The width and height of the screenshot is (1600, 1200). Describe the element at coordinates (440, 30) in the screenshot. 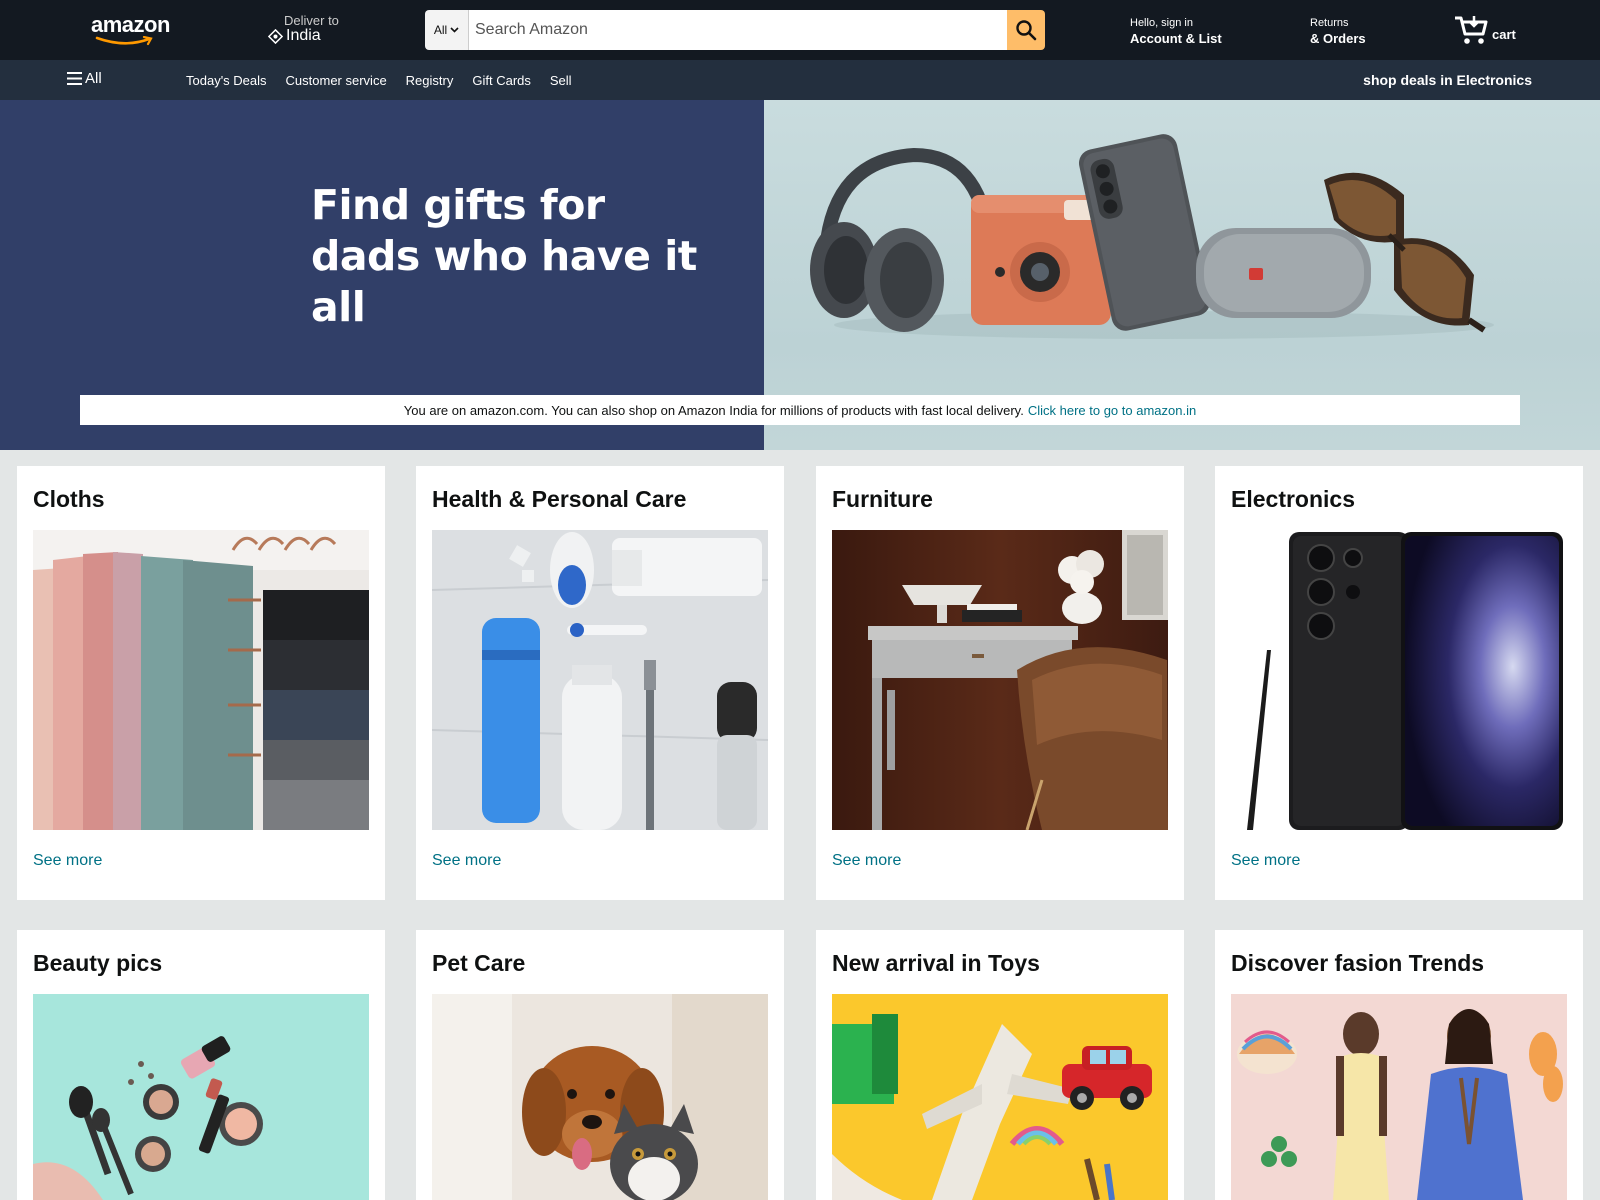

I see `search-category-label: All` at that location.